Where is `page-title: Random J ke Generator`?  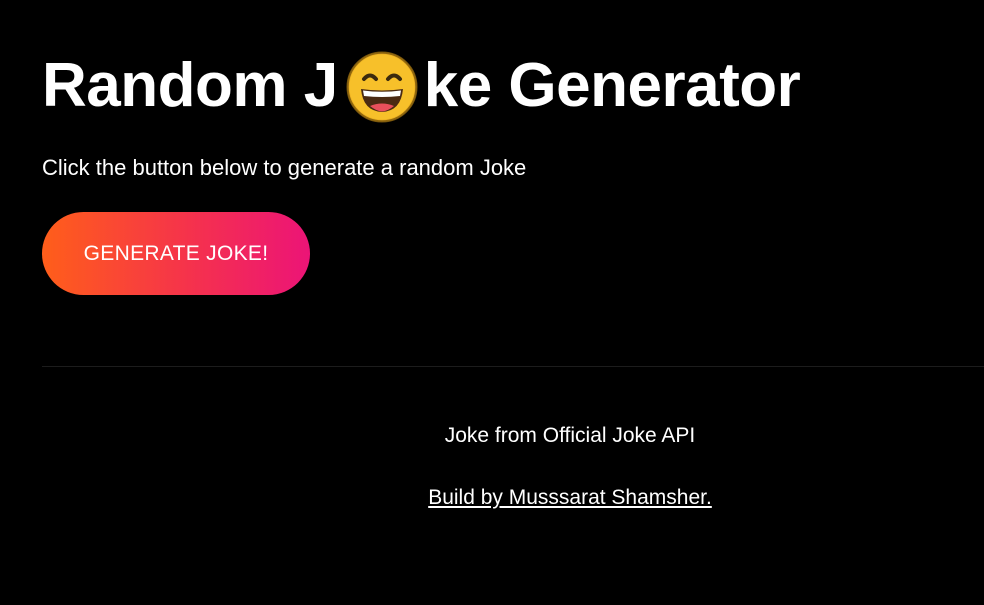
page-title: Random J ke Generator is located at coordinates (421, 86).